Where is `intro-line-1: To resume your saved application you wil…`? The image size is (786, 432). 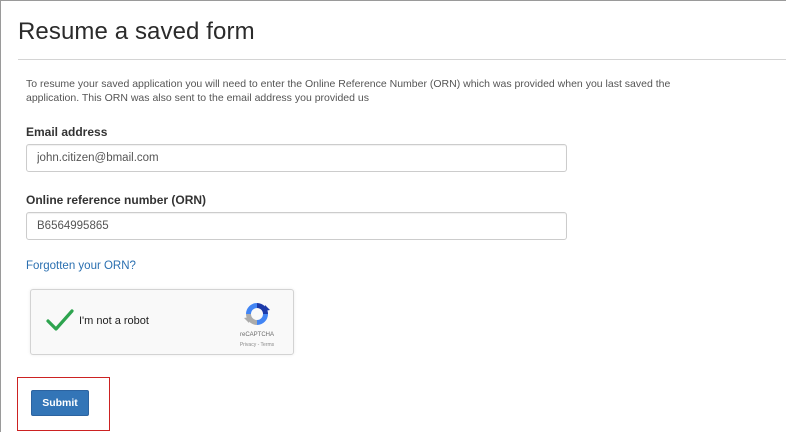
intro-line-1: To resume your saved application you wil… is located at coordinates (348, 84).